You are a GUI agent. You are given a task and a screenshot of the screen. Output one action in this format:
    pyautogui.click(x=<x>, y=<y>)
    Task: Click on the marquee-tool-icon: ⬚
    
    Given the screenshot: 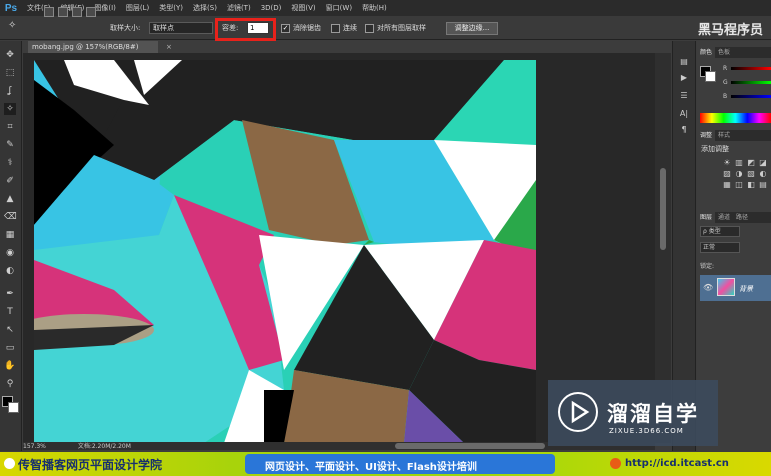 What is the action you would take?
    pyautogui.click(x=10, y=73)
    